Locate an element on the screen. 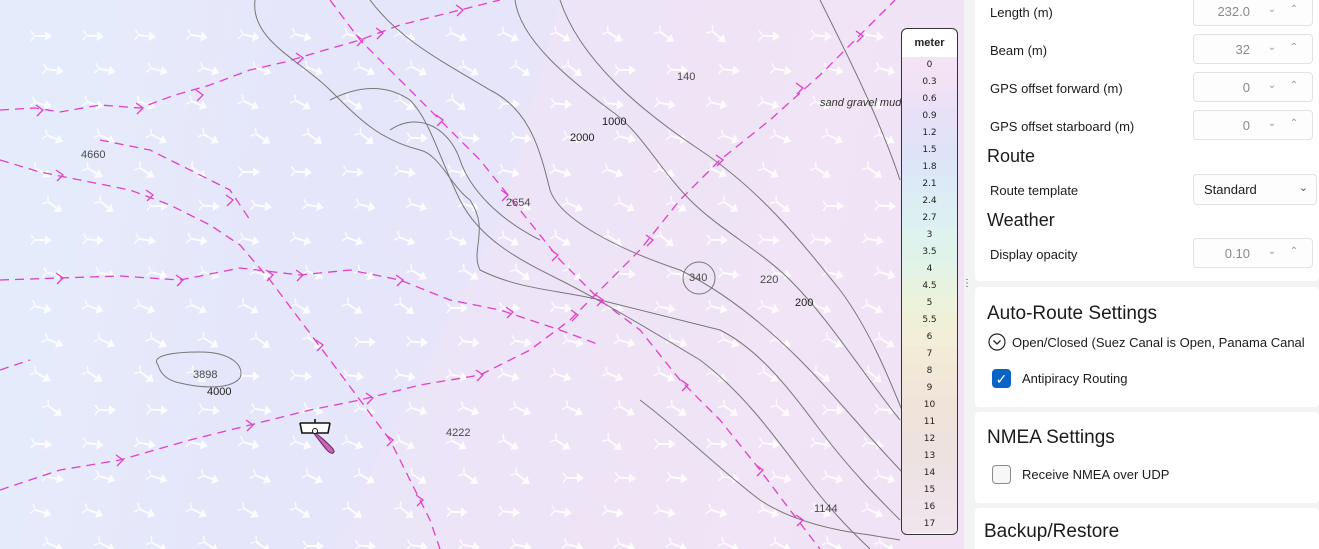 Image resolution: width=1319 pixels, height=549 pixels. display-opacity-label: Display opacity is located at coordinates (1034, 254).